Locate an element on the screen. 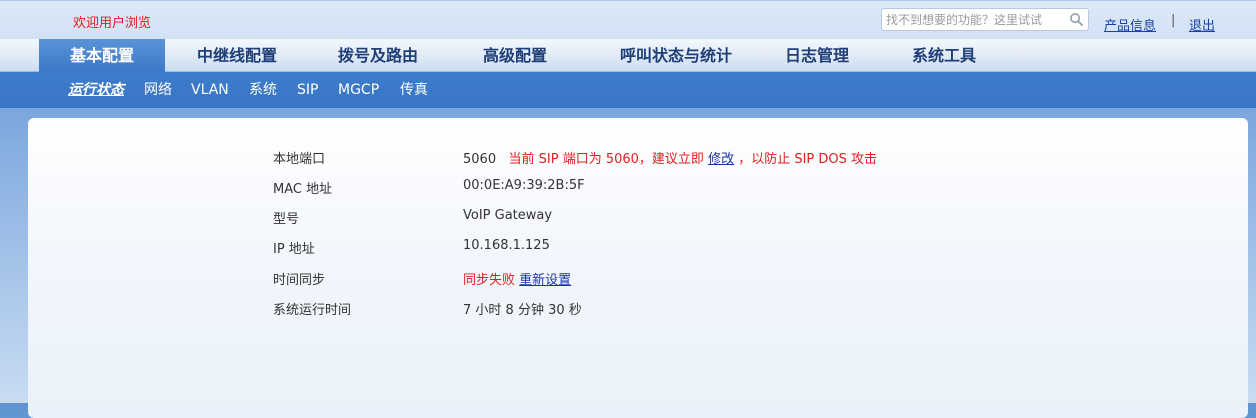 The image size is (1256, 418). port-warning-suffix: ，以防止 SIP DOS 攻击 is located at coordinates (808, 159).